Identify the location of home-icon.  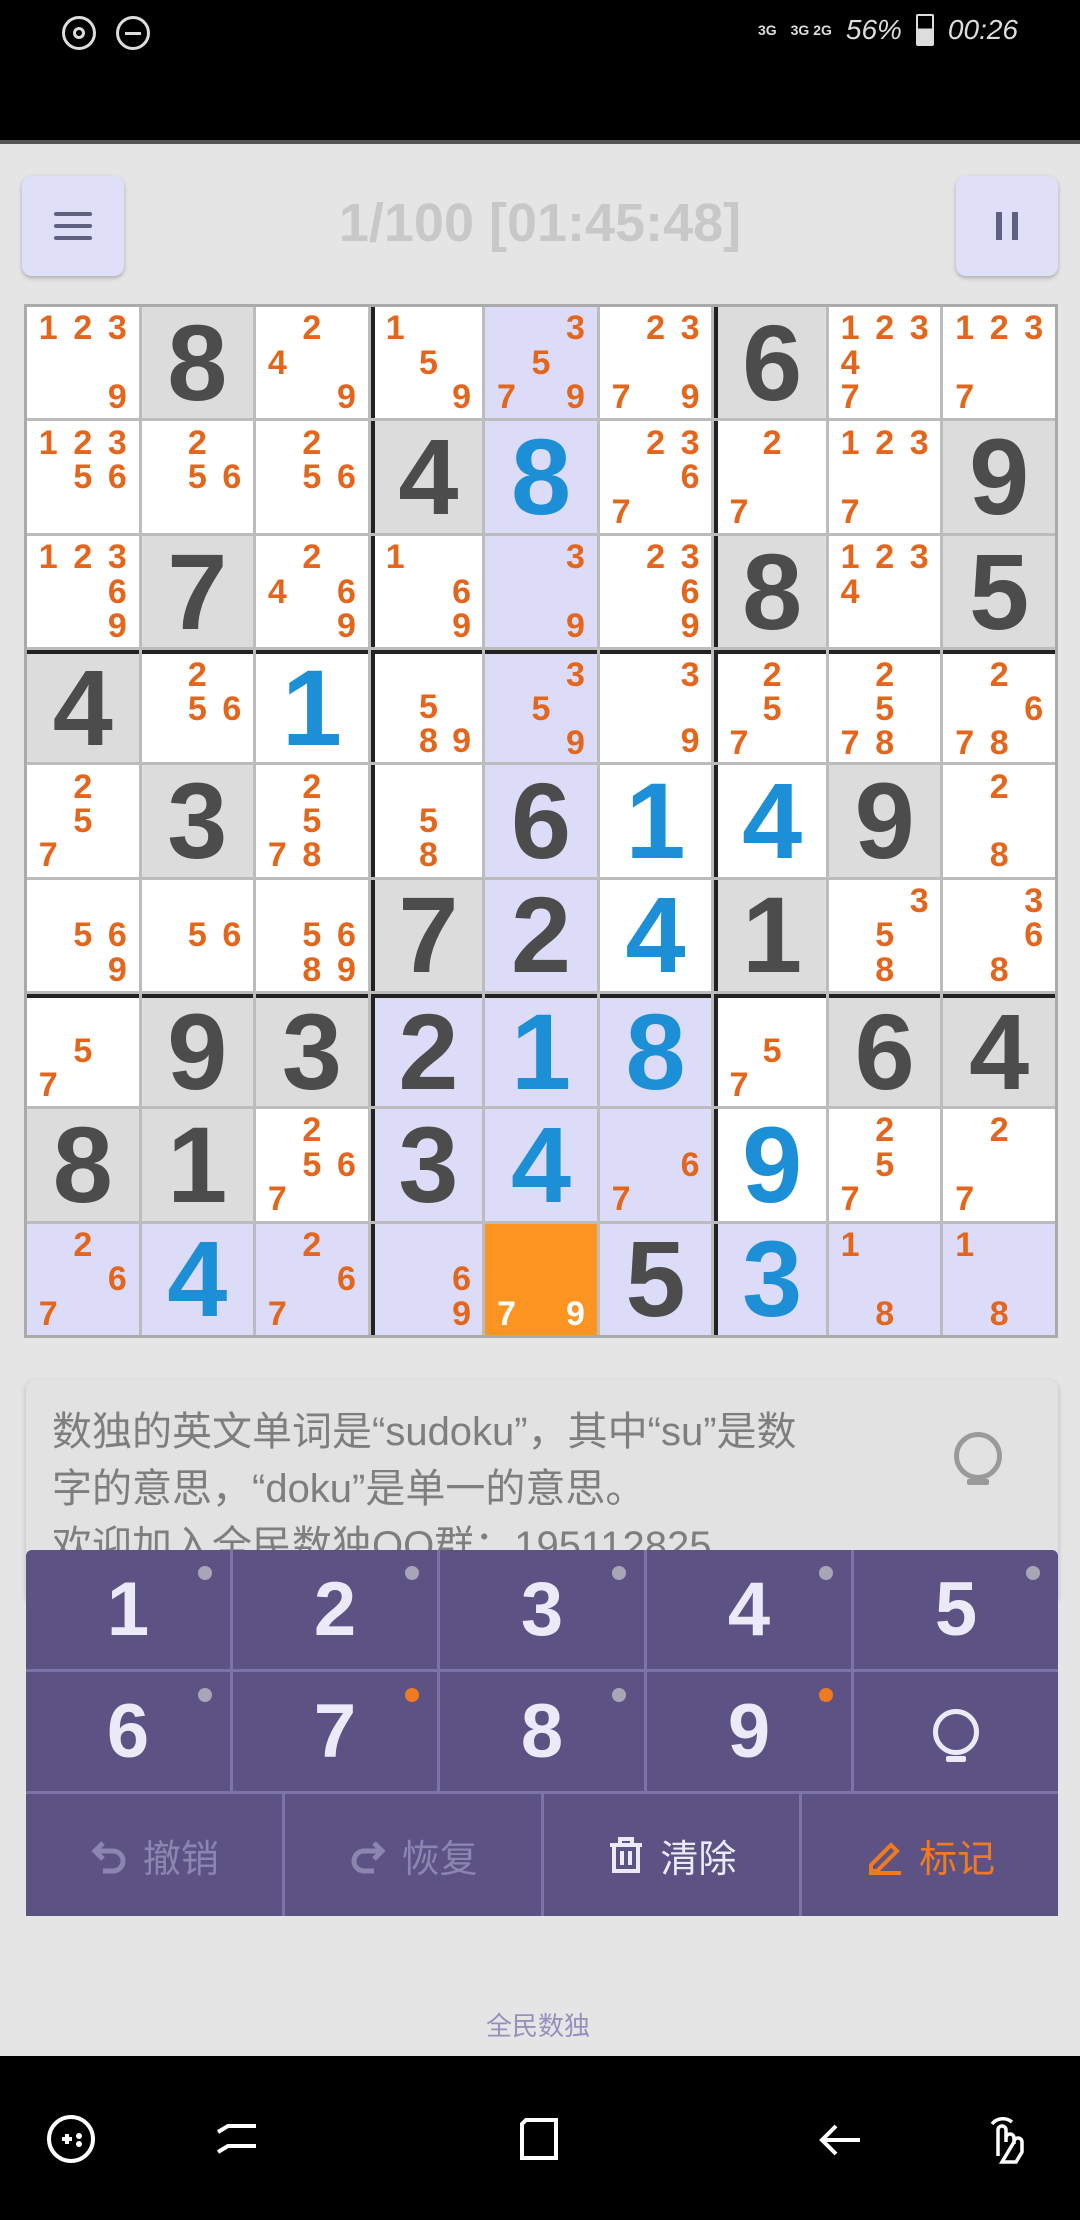
(539, 2139).